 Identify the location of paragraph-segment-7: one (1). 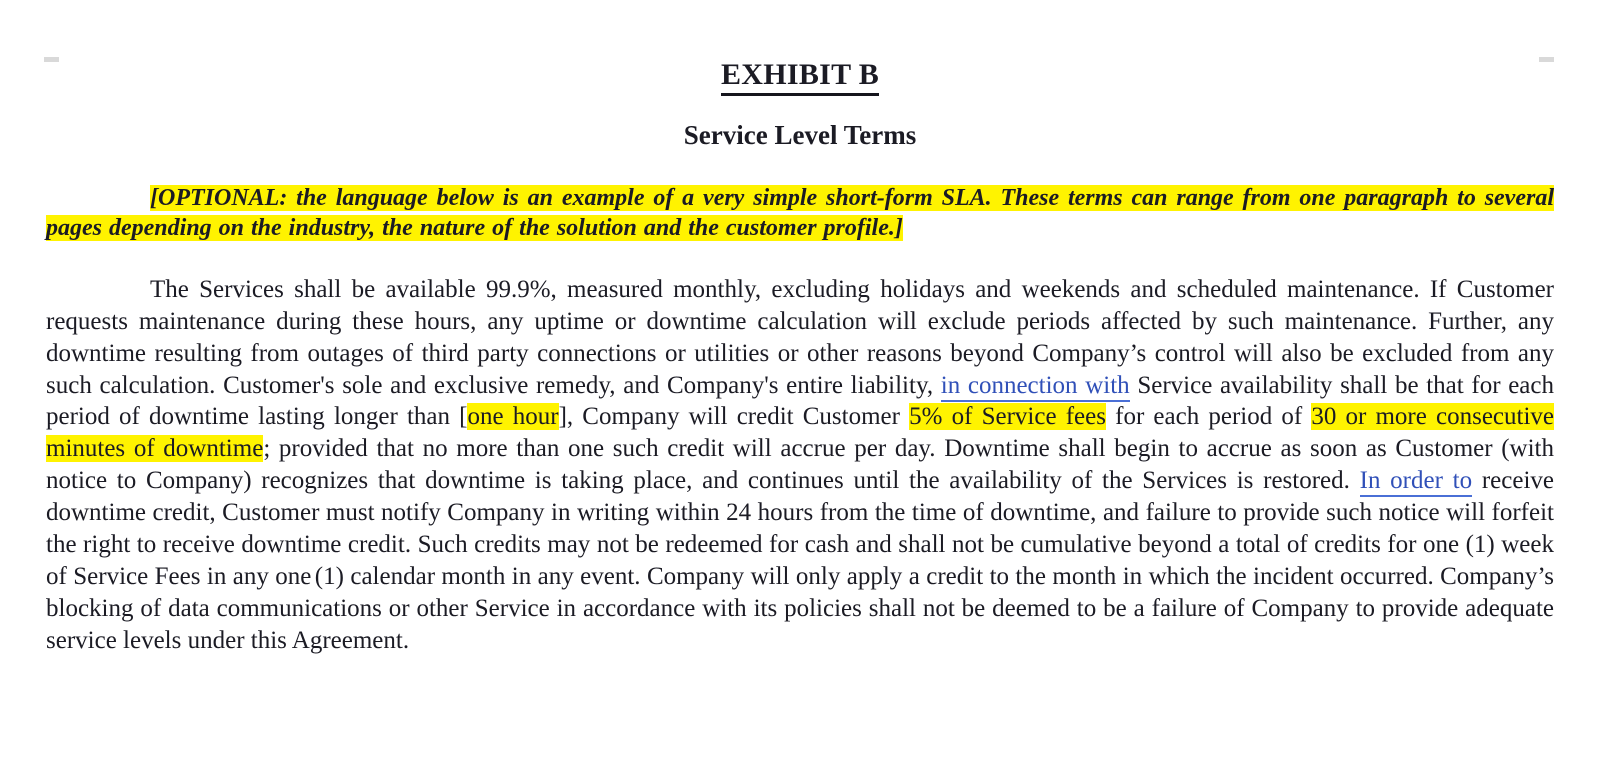
(309, 576).